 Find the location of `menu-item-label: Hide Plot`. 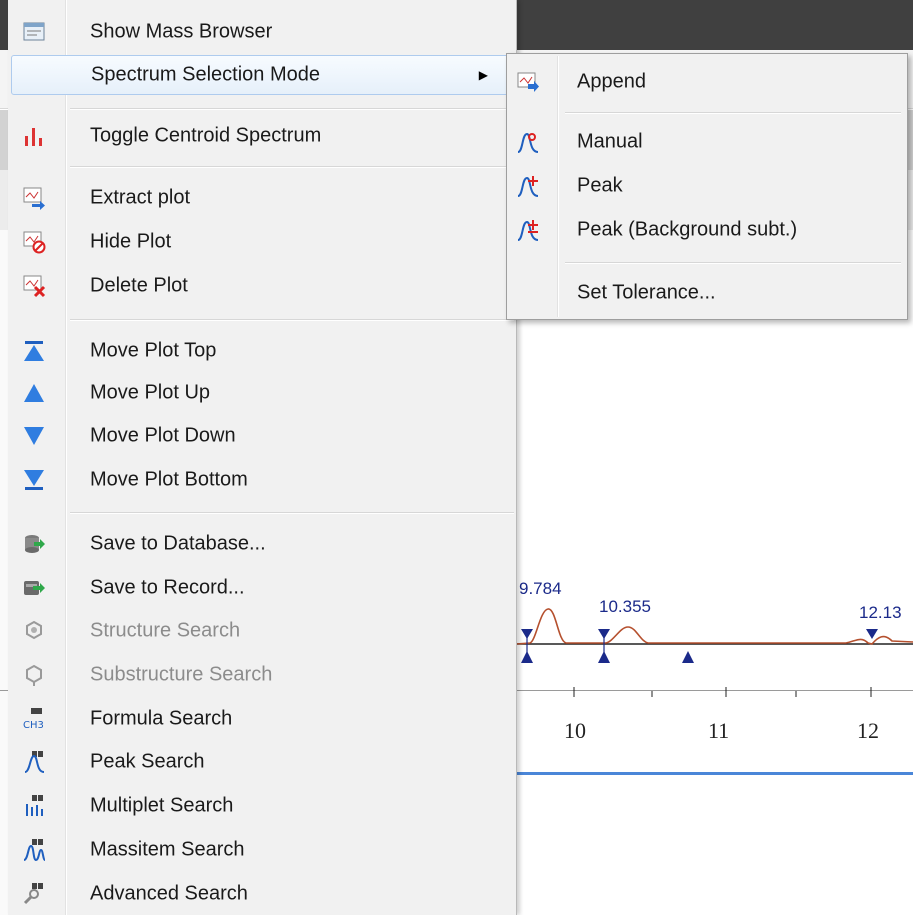

menu-item-label: Hide Plot is located at coordinates (131, 241).